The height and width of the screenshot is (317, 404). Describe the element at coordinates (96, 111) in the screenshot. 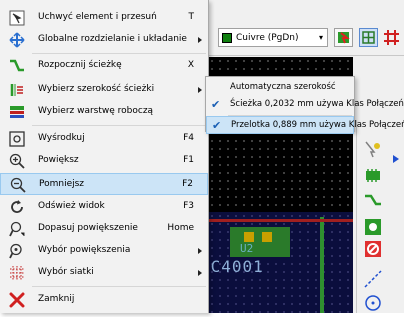

I see `menu-item-label: Wybierz warstwę roboczą` at that location.